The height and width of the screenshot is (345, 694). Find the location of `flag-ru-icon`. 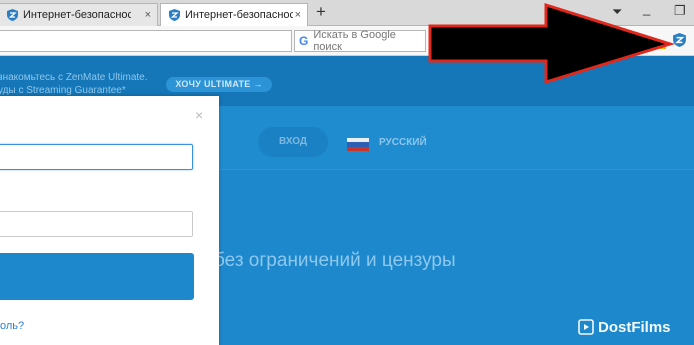

flag-ru-icon is located at coordinates (358, 144).